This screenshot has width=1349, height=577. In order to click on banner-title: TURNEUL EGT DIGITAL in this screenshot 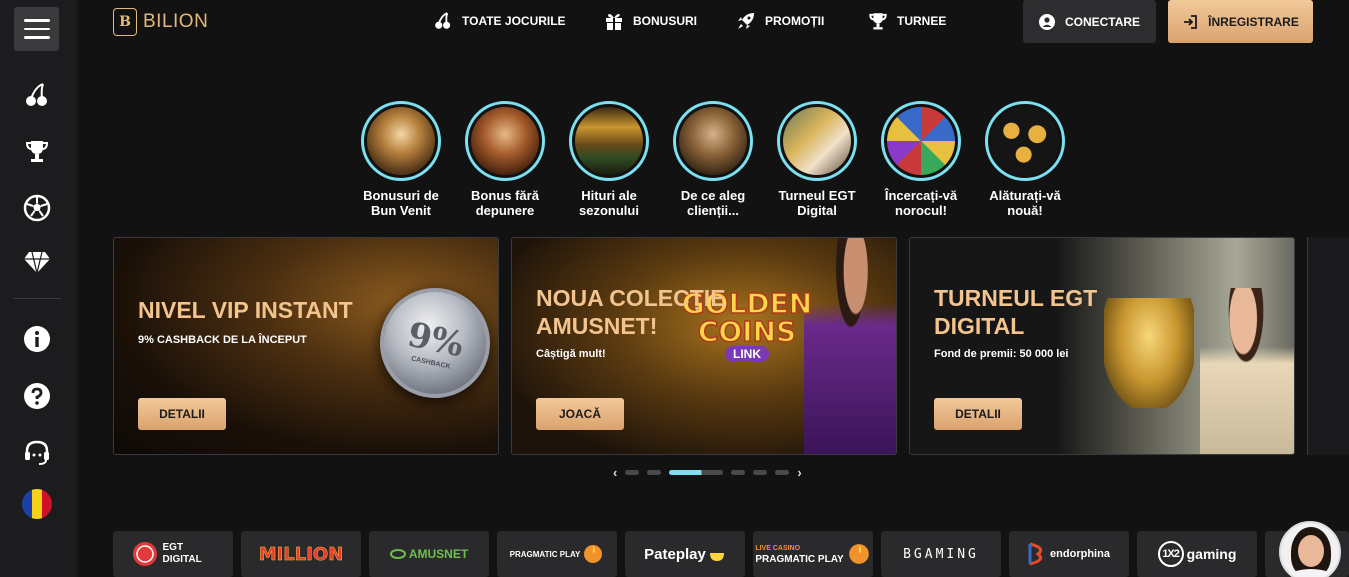, I will do `click(1016, 312)`.